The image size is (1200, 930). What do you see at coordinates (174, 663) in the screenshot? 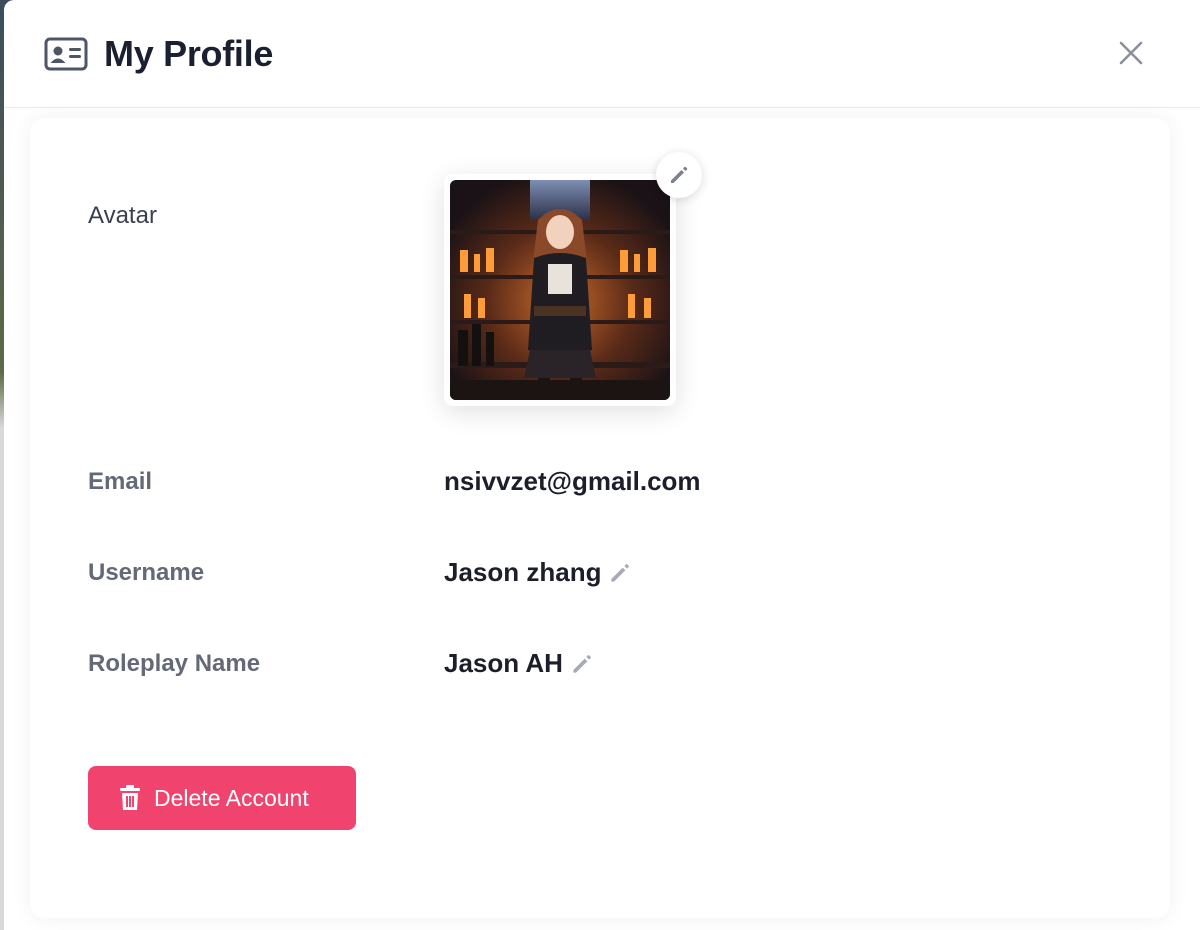
I see `roleplay-name-label: Roleplay Name` at bounding box center [174, 663].